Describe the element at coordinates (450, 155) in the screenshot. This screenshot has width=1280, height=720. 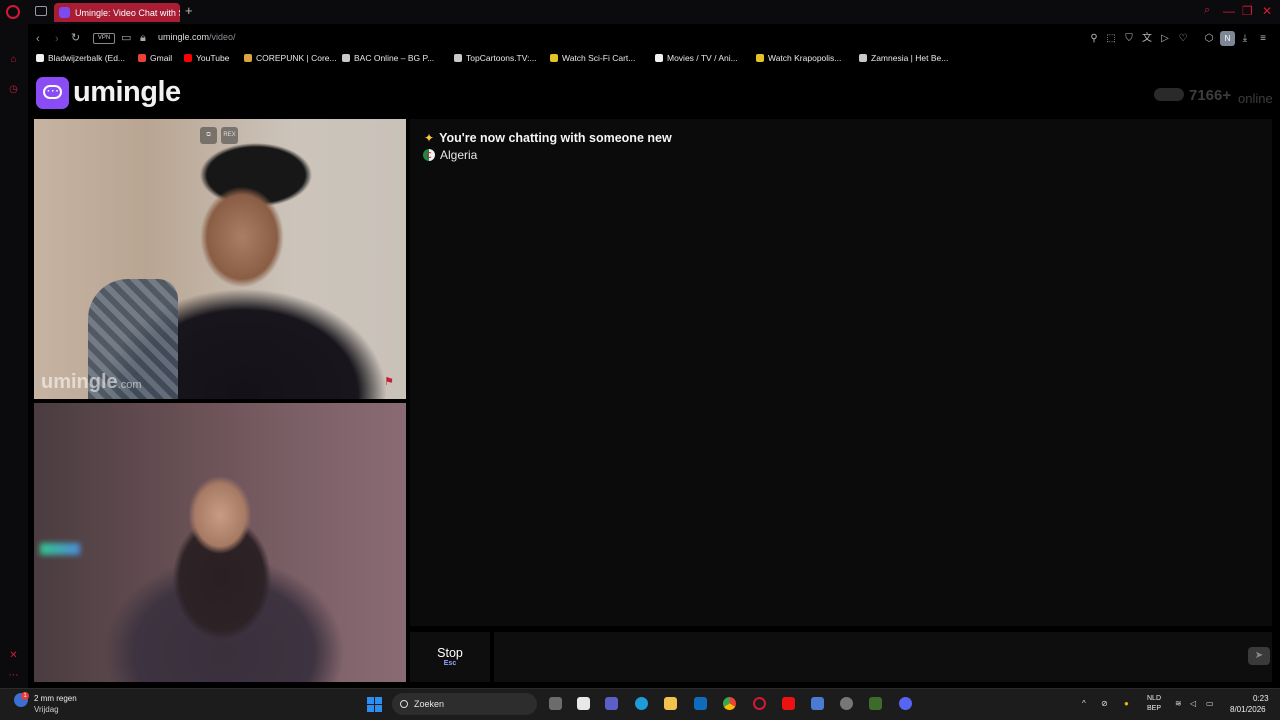
I see `partner-country: Algeria` at that location.